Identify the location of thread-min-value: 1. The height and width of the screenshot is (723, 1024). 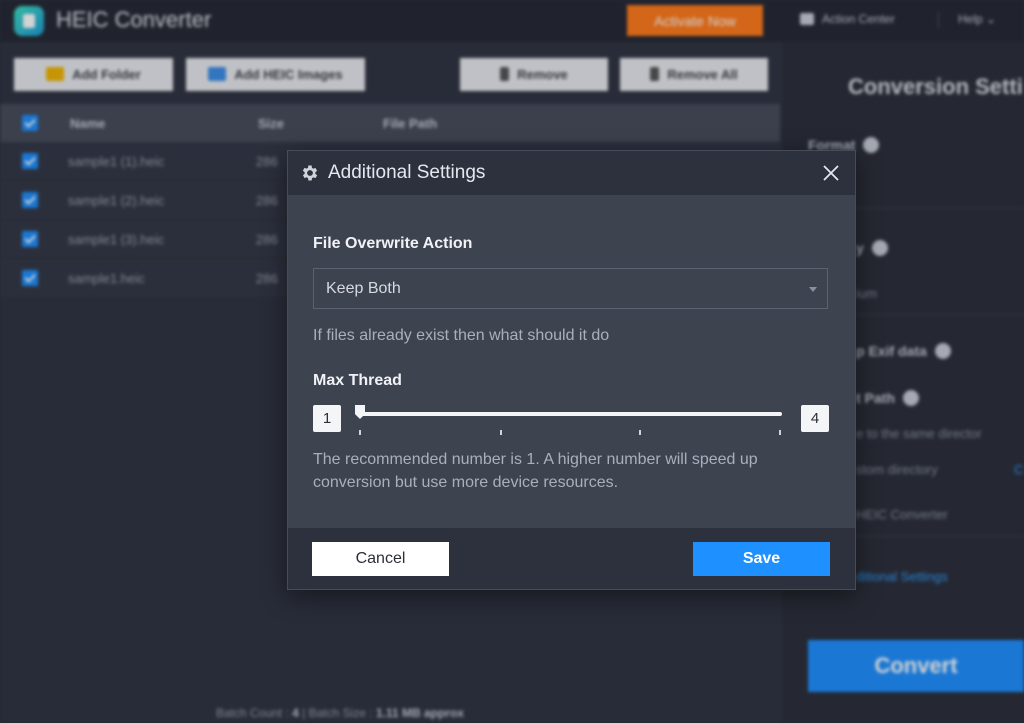
(327, 418).